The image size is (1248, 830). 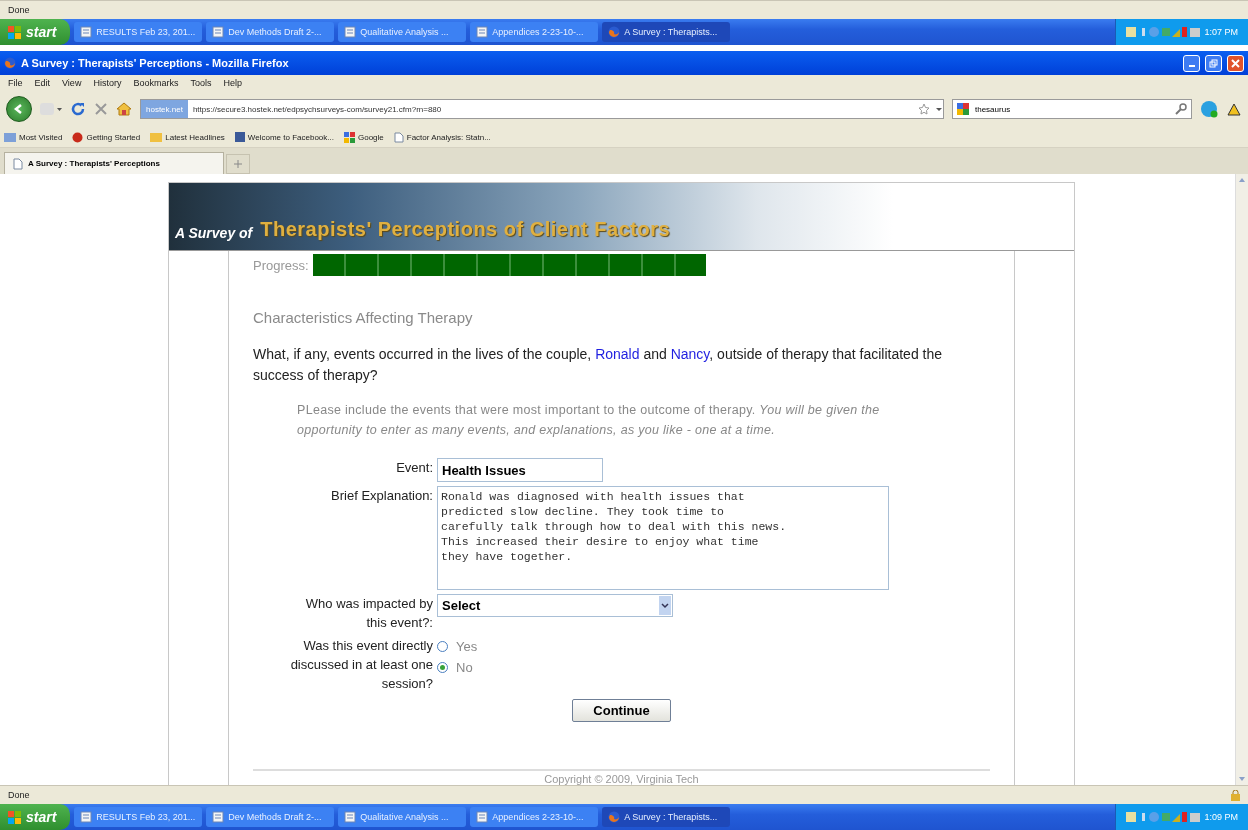 I want to click on close-icon, so click(x=1235, y=63).